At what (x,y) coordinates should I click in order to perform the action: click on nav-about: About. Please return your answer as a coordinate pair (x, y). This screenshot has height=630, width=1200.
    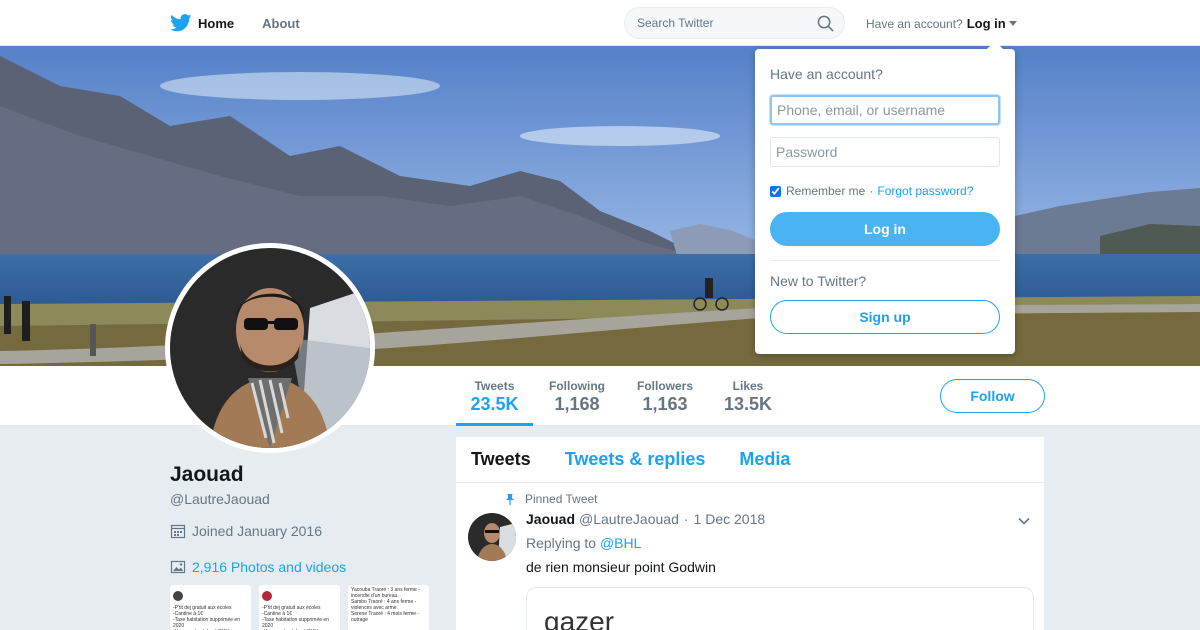
    Looking at the image, I should click on (281, 23).